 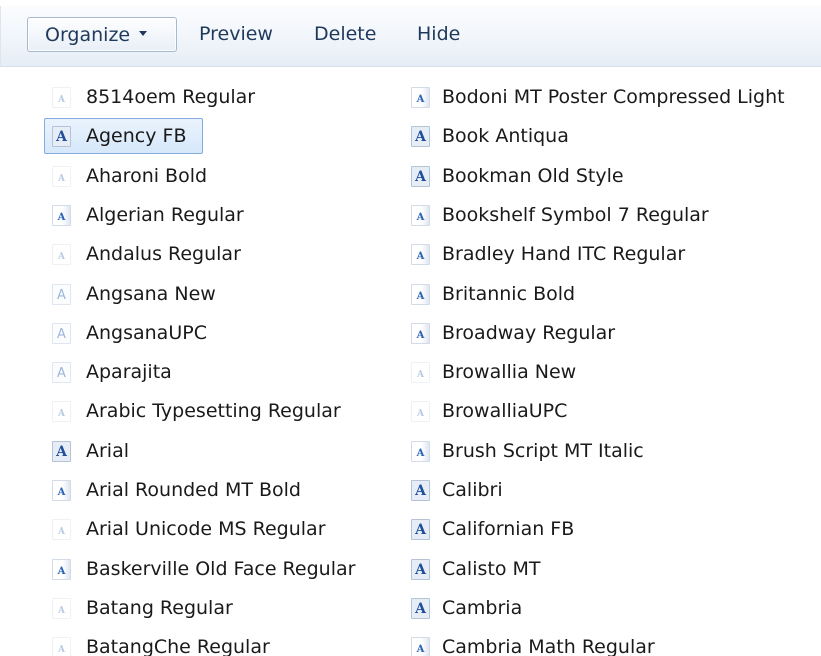 What do you see at coordinates (482, 608) in the screenshot?
I see `font-name: Cambria` at bounding box center [482, 608].